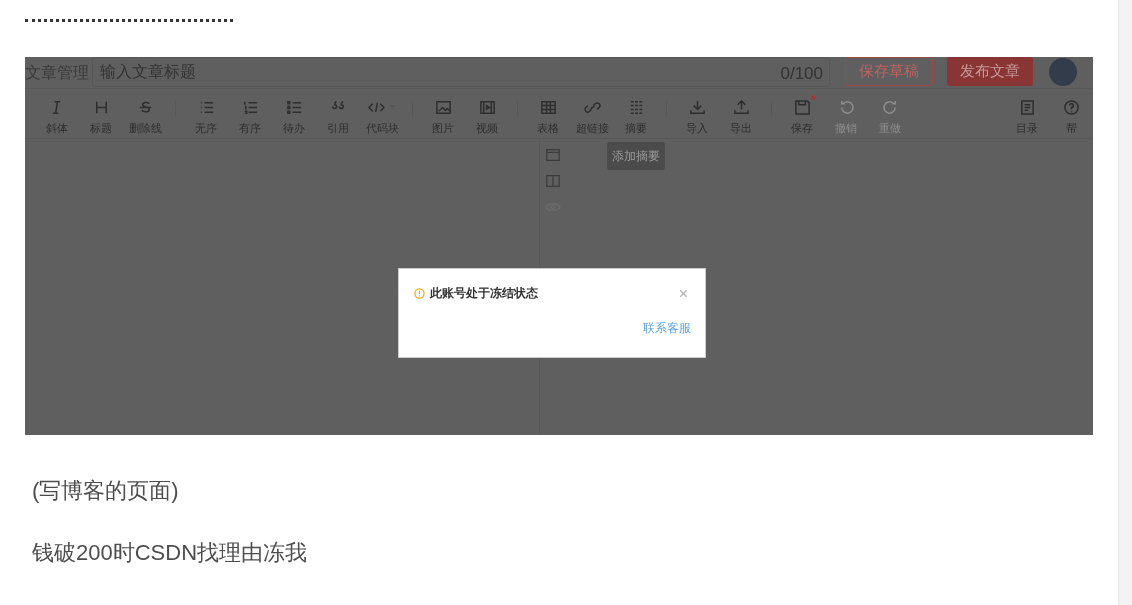  What do you see at coordinates (890, 107) in the screenshot?
I see `redo-icon` at bounding box center [890, 107].